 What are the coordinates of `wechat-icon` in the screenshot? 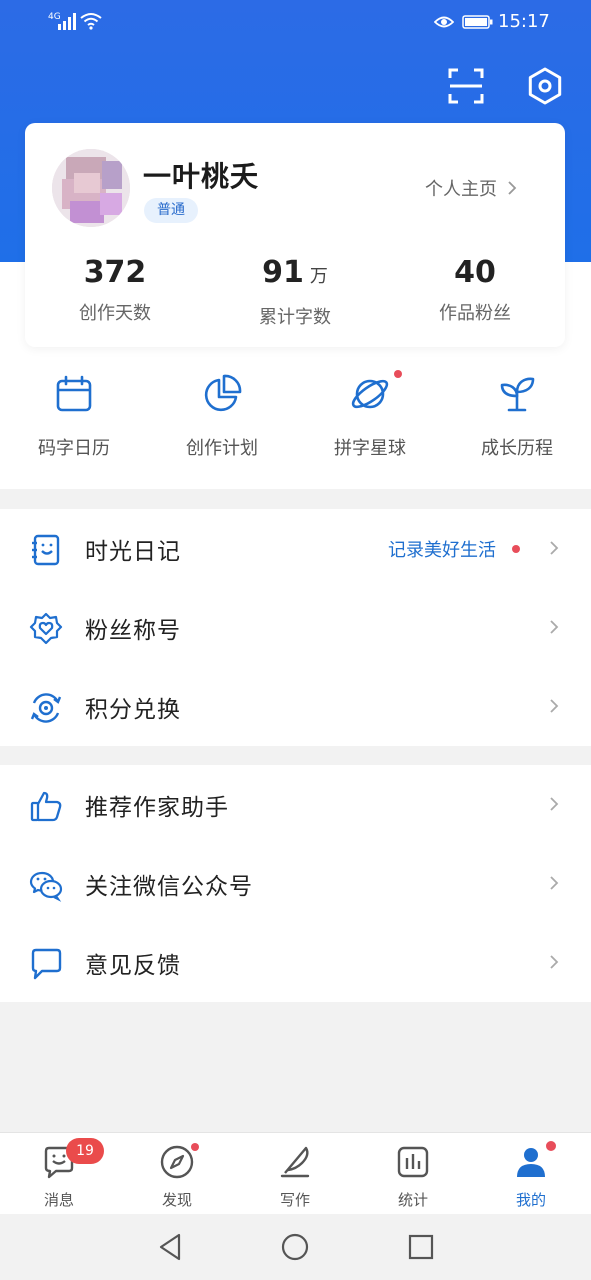 It's located at (46, 886).